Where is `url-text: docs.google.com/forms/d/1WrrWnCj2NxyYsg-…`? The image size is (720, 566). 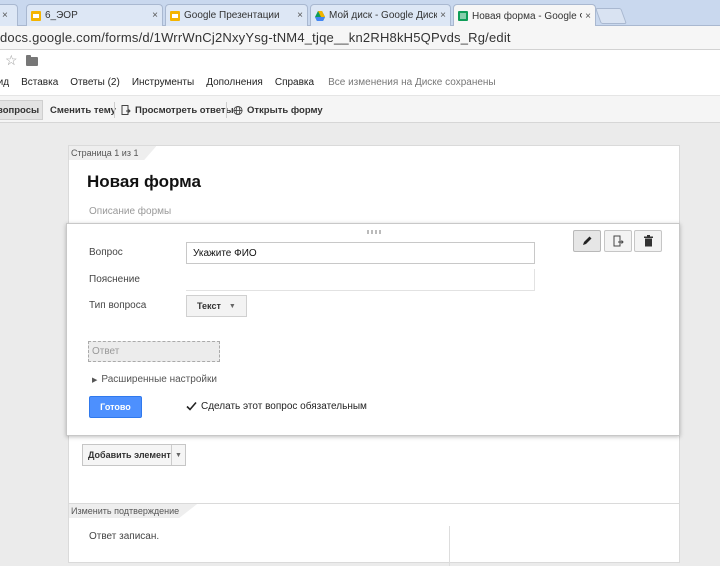 url-text: docs.google.com/forms/d/1WrrWnCj2NxyYsg-… is located at coordinates (255, 37).